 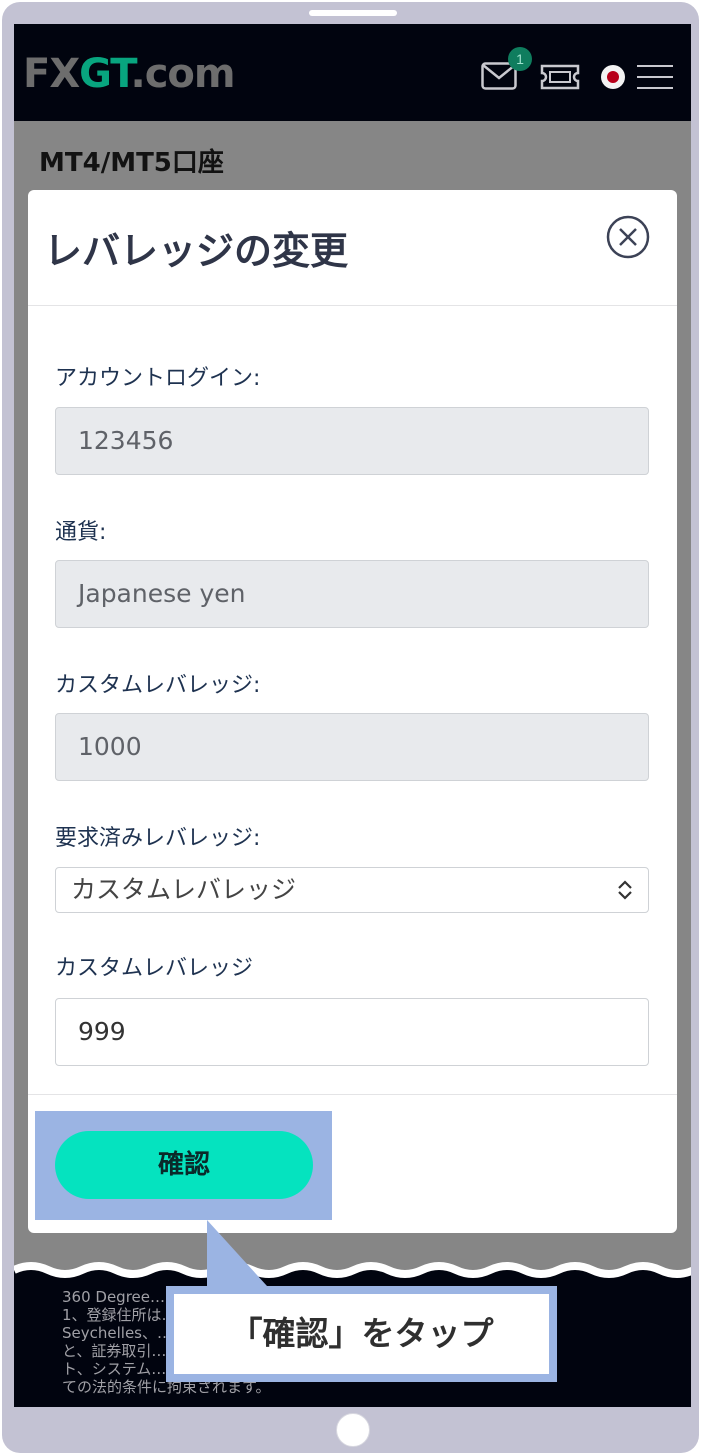 I want to click on logo-gt: GT, so click(x=105, y=74).